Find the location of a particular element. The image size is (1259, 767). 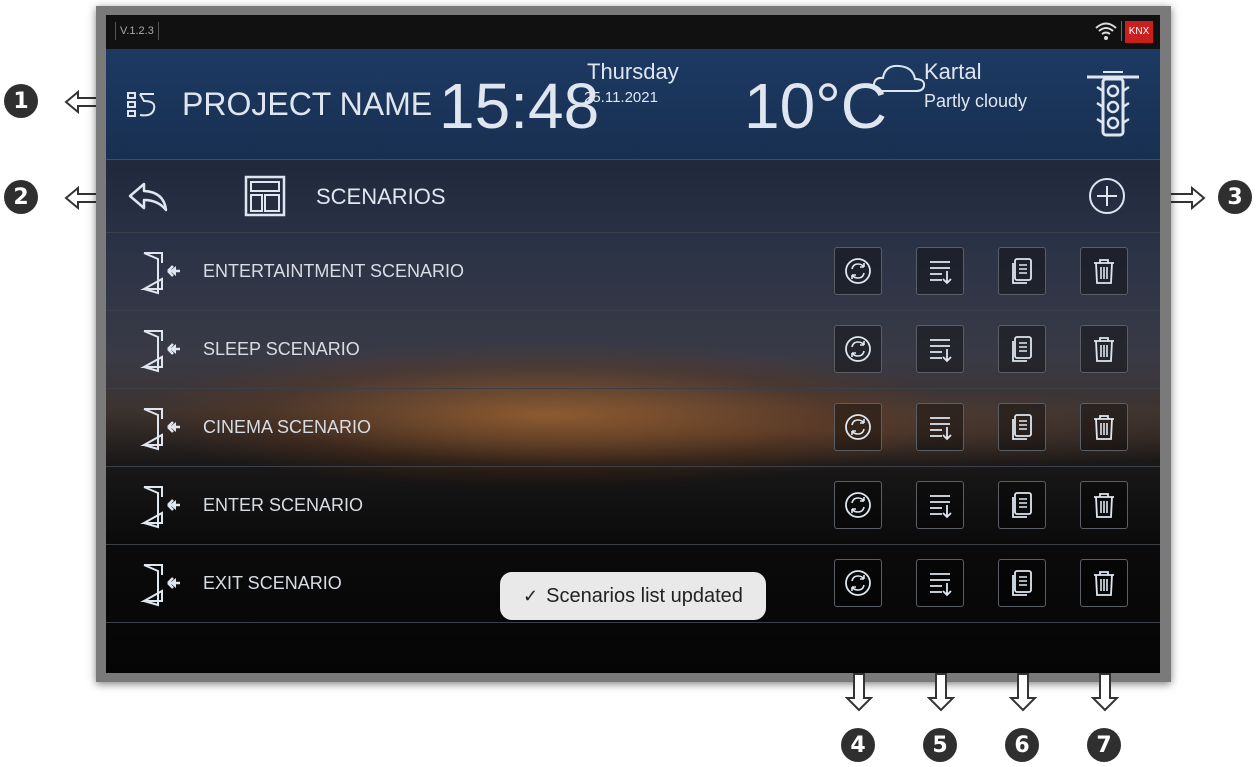

page-title: SCENARIOS is located at coordinates (381, 196).